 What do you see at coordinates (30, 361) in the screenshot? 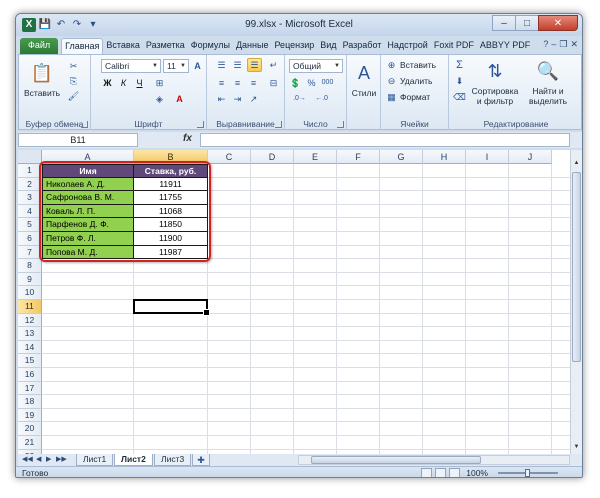
I see `row-header-15: 15` at bounding box center [30, 361].